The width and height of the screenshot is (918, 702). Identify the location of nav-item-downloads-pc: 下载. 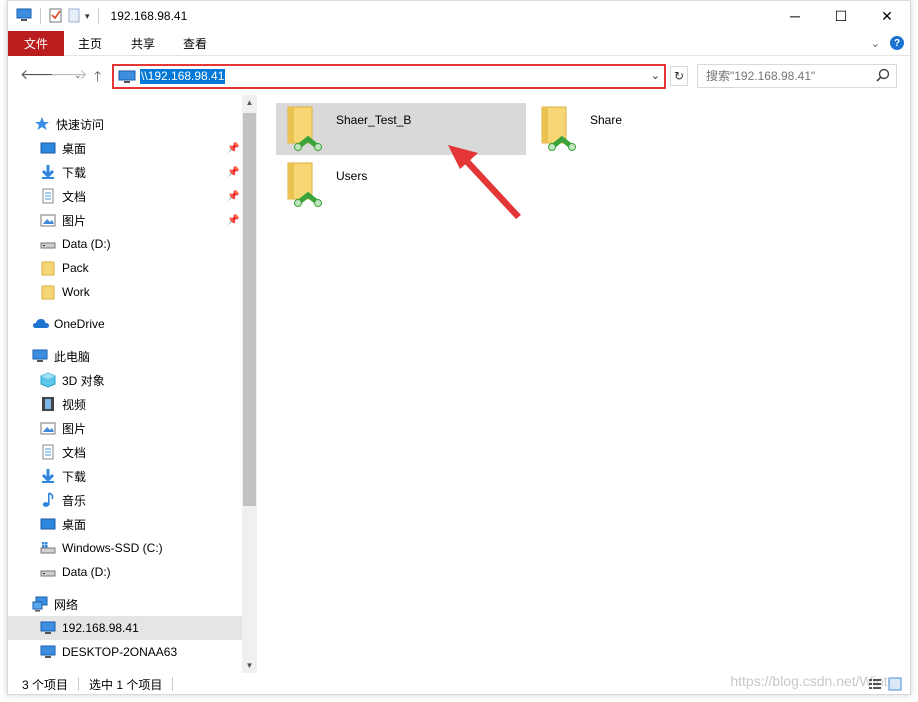
(63, 476).